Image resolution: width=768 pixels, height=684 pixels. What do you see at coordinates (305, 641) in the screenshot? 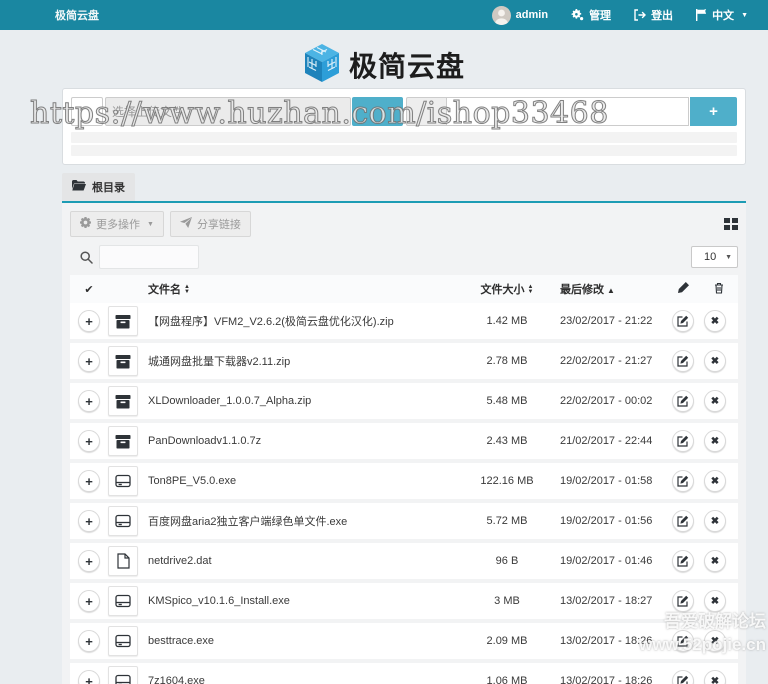
I see `file-name-link: besttrace.exe` at bounding box center [305, 641].